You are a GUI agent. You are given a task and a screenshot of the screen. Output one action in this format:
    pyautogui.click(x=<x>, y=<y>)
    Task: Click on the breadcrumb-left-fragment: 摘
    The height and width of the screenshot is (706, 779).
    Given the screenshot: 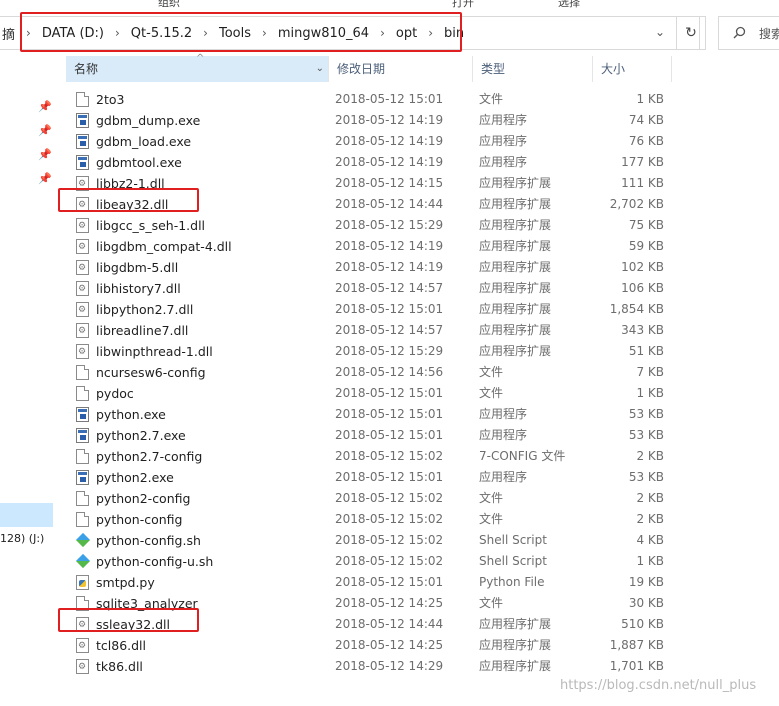 What is the action you would take?
    pyautogui.click(x=9, y=35)
    